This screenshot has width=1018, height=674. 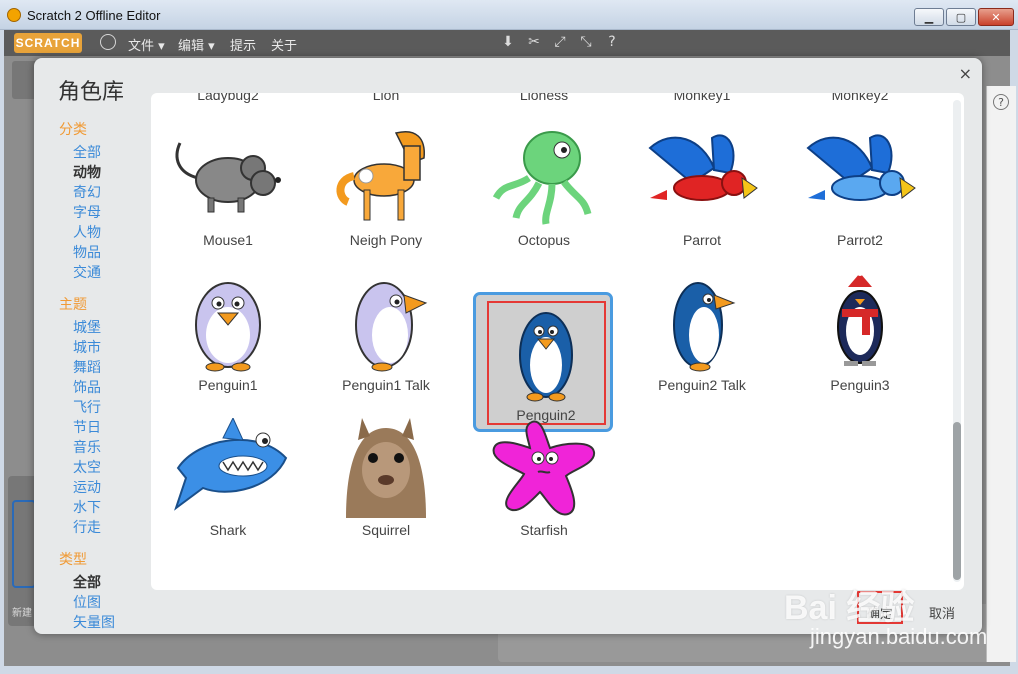 I want to click on sprite-label: Penguin1, so click(x=228, y=385).